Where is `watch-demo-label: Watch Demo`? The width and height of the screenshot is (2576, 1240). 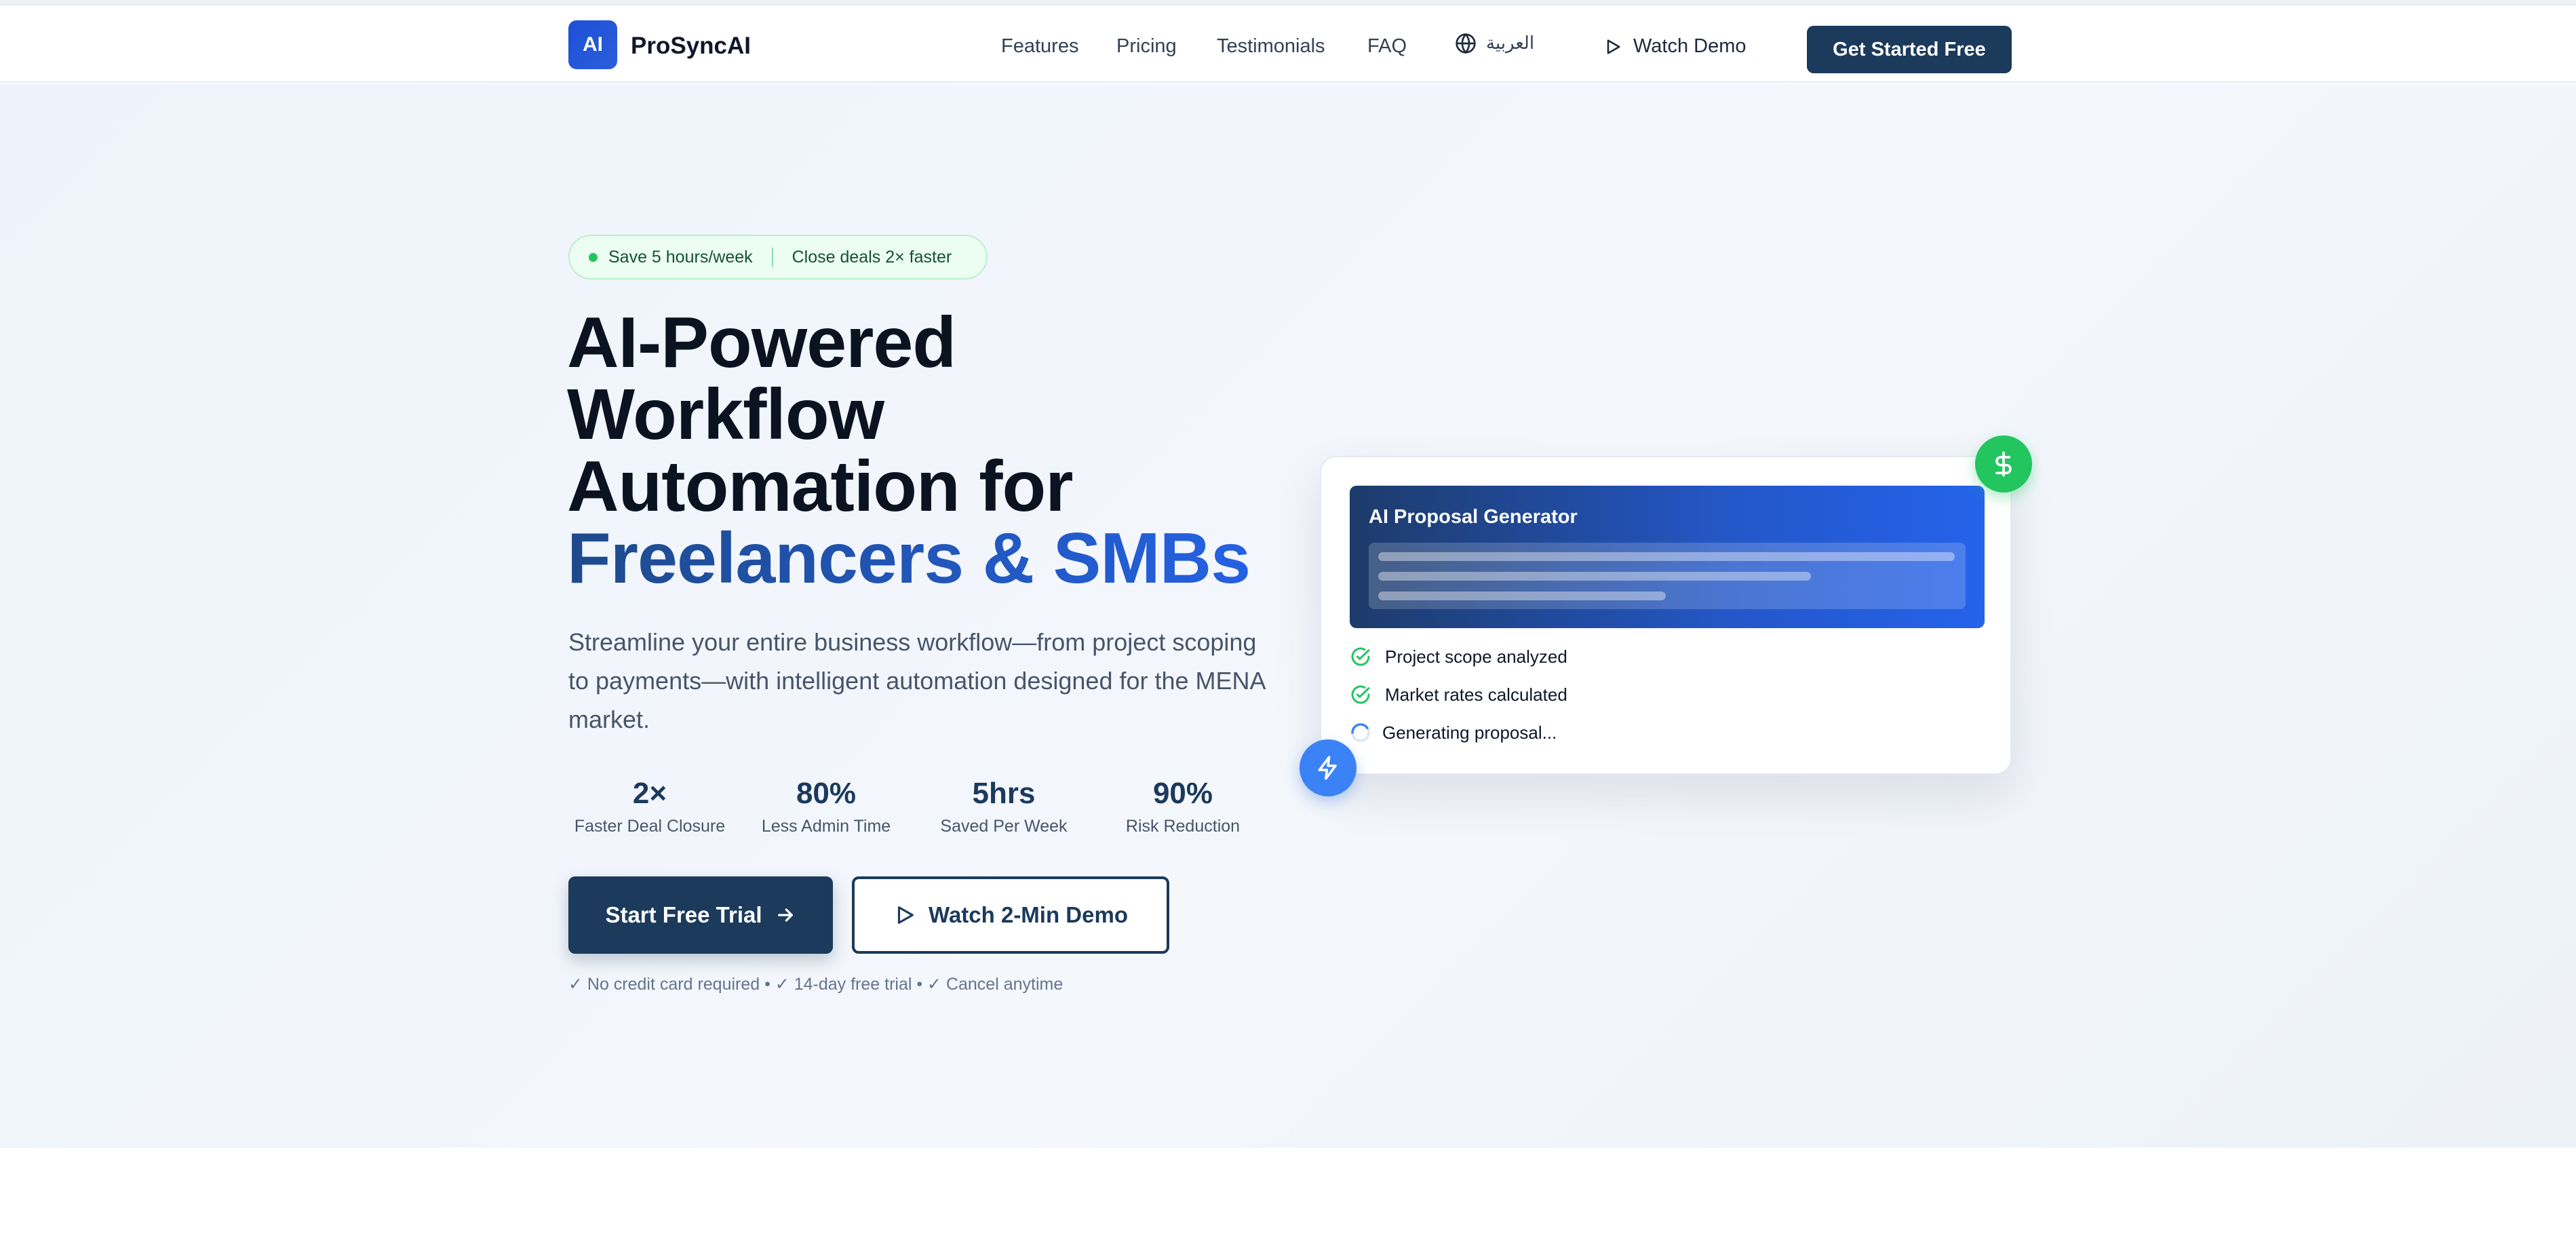 watch-demo-label: Watch Demo is located at coordinates (1689, 46).